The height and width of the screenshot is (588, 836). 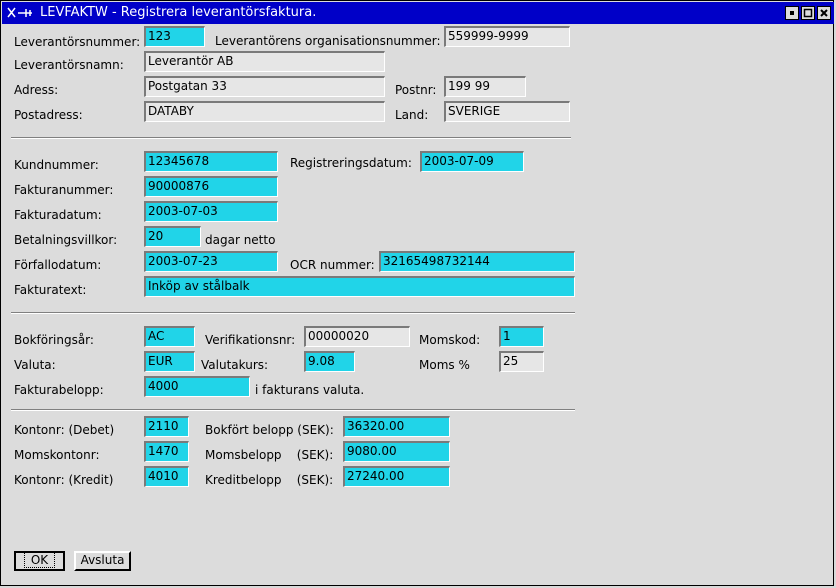 What do you see at coordinates (310, 390) in the screenshot?
I see `invoice-amount-suffix: i fakturans valuta.` at bounding box center [310, 390].